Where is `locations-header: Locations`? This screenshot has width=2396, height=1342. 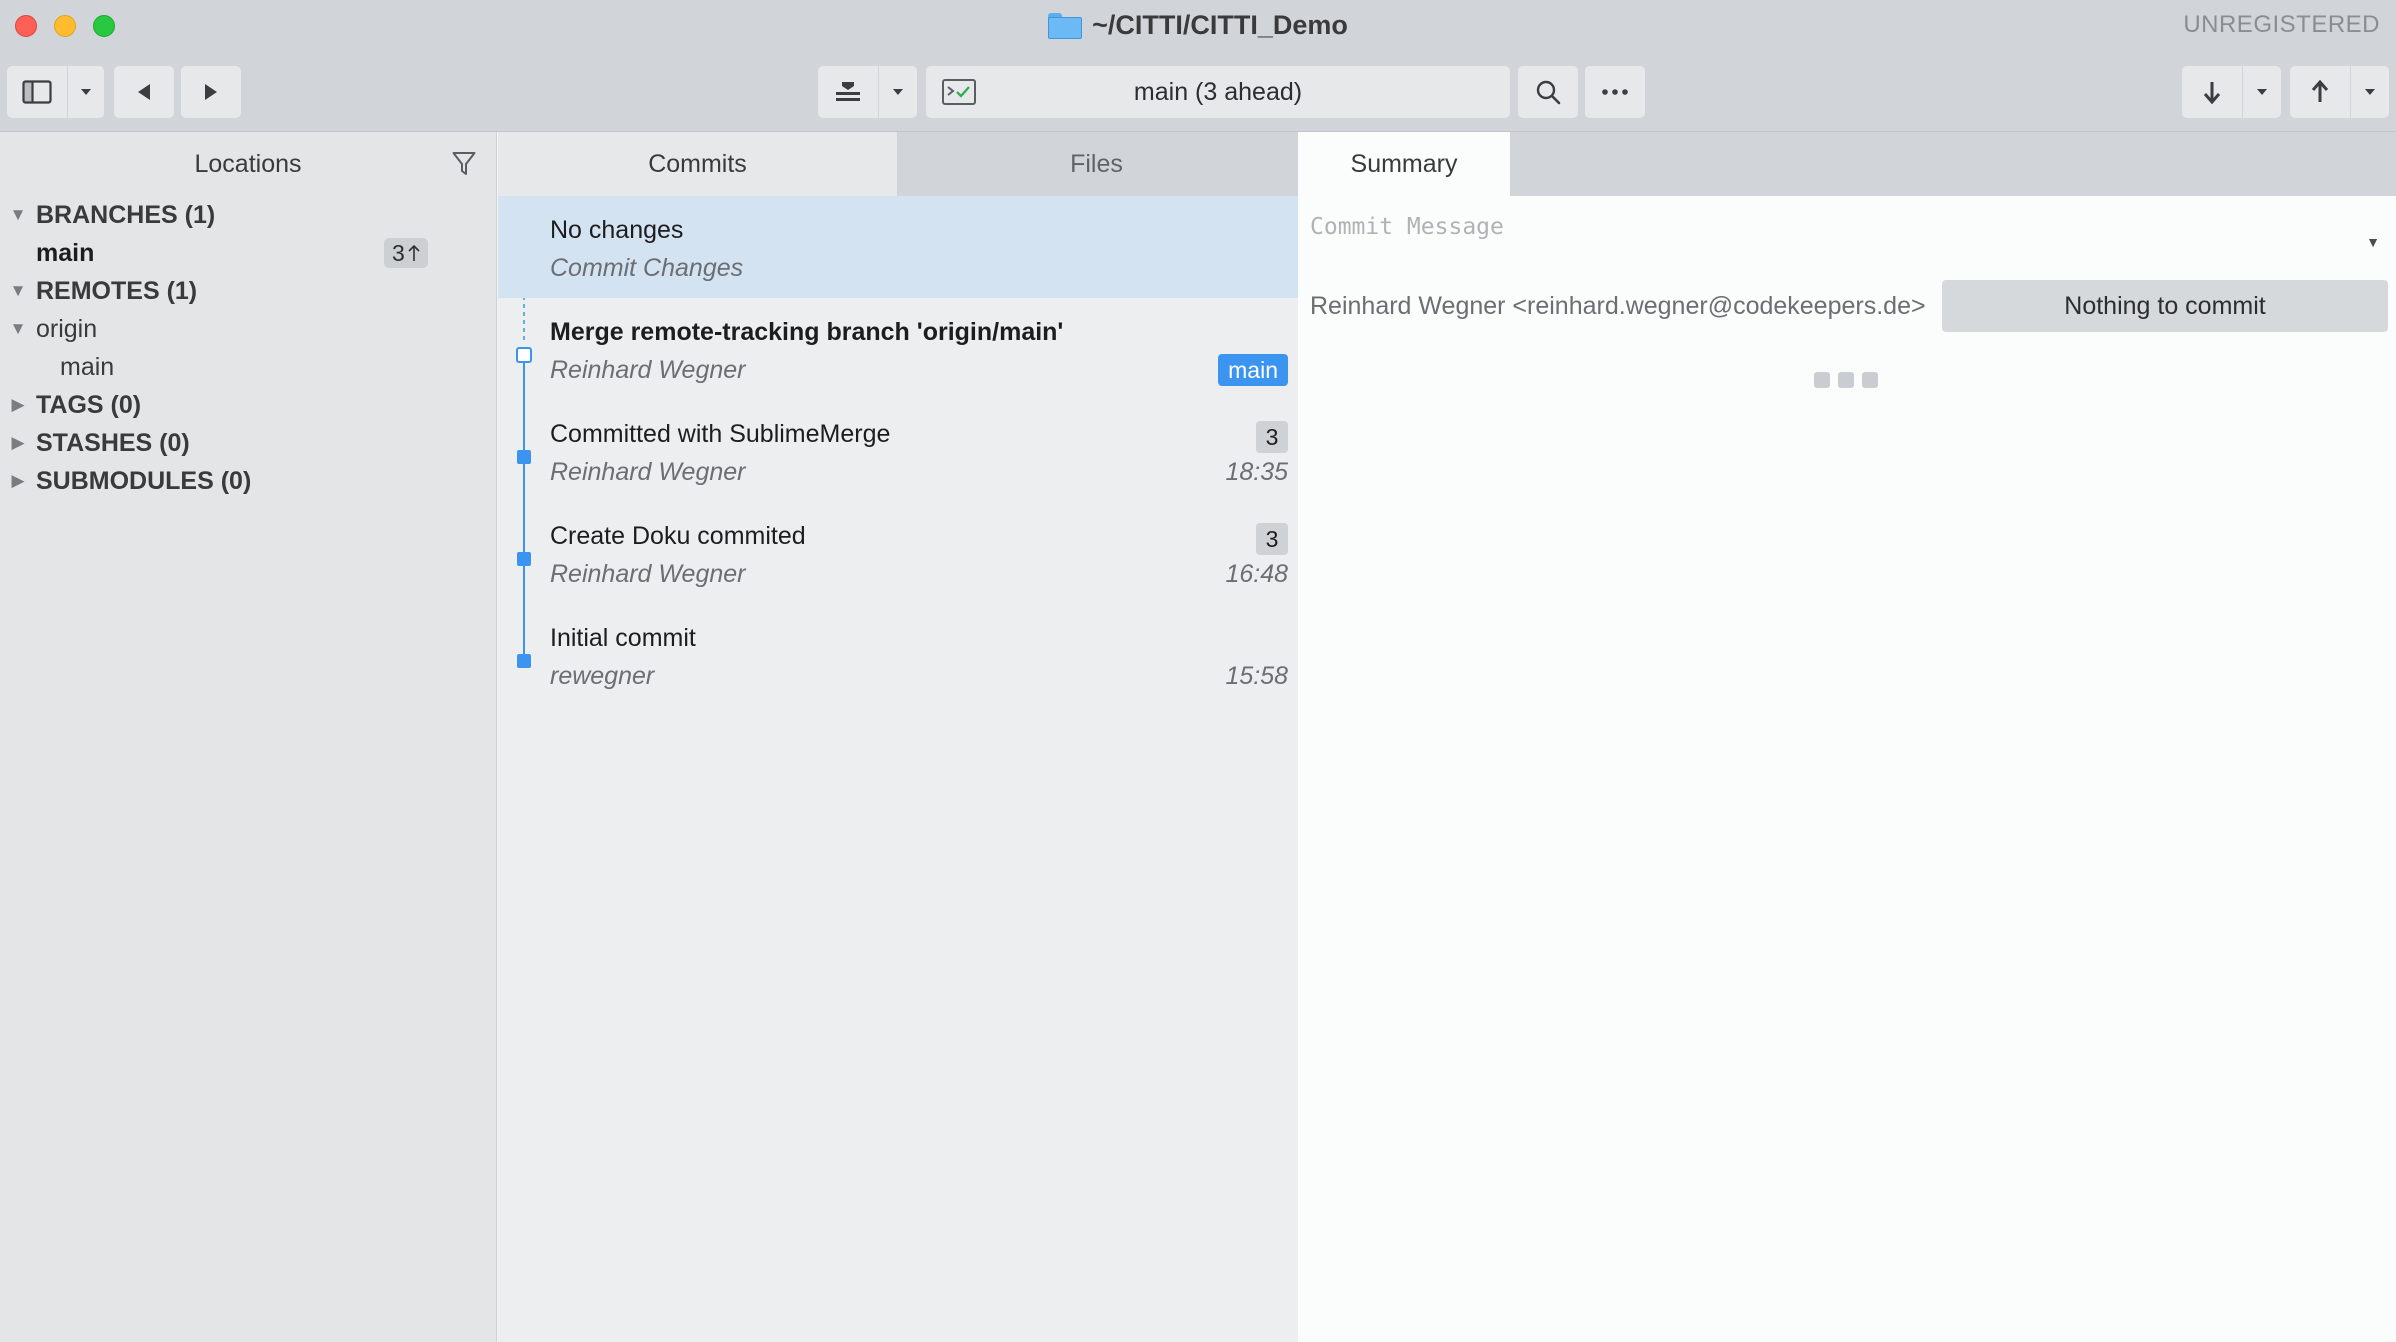 locations-header: Locations is located at coordinates (248, 164).